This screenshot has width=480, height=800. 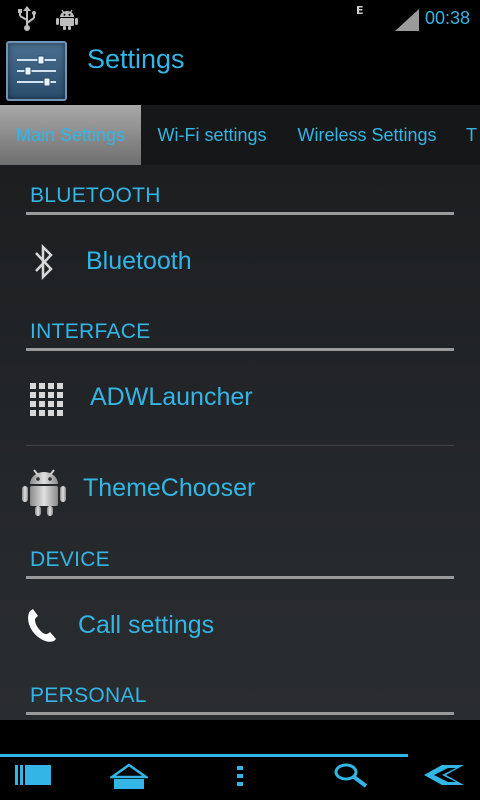 I want to click on tab-main-settings: Main Settings, so click(x=70, y=135).